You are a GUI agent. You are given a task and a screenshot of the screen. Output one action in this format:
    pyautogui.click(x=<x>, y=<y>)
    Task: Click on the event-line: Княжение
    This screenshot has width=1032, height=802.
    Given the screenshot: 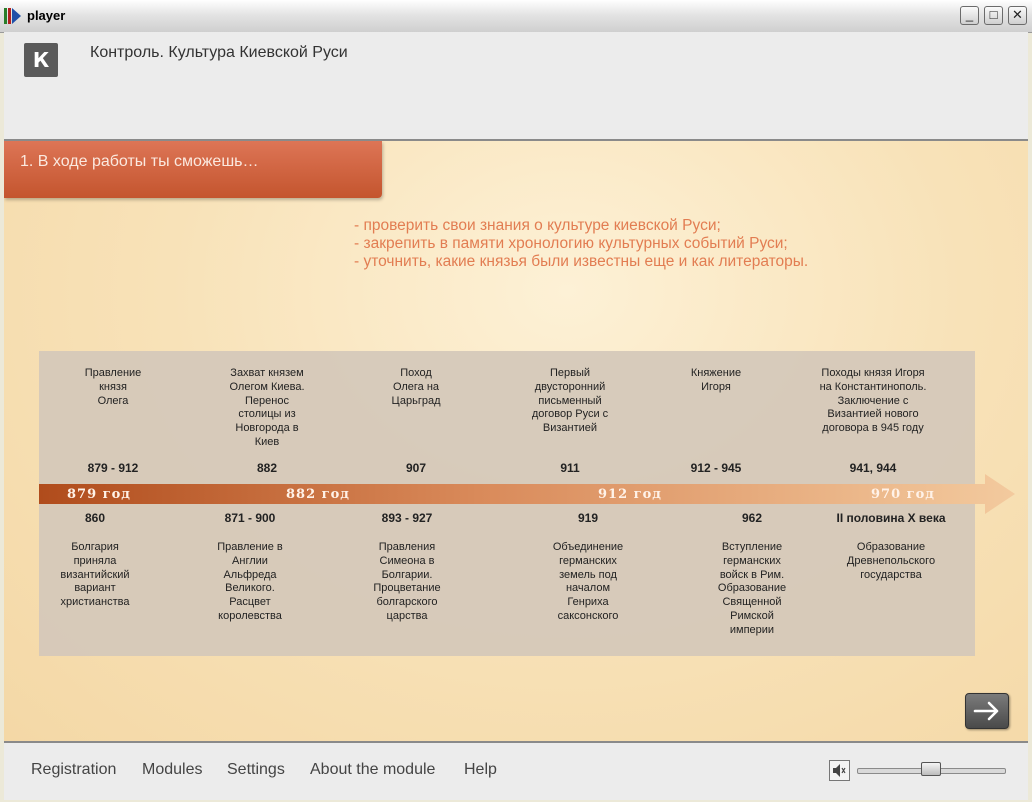 What is the action you would take?
    pyautogui.click(x=716, y=373)
    